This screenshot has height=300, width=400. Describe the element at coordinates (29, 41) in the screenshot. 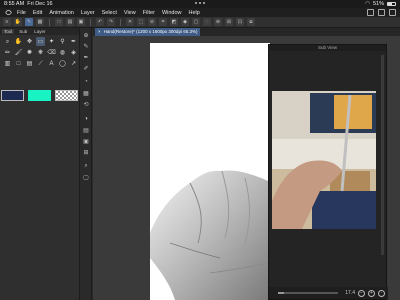

I see `move-icon: ✥` at that location.